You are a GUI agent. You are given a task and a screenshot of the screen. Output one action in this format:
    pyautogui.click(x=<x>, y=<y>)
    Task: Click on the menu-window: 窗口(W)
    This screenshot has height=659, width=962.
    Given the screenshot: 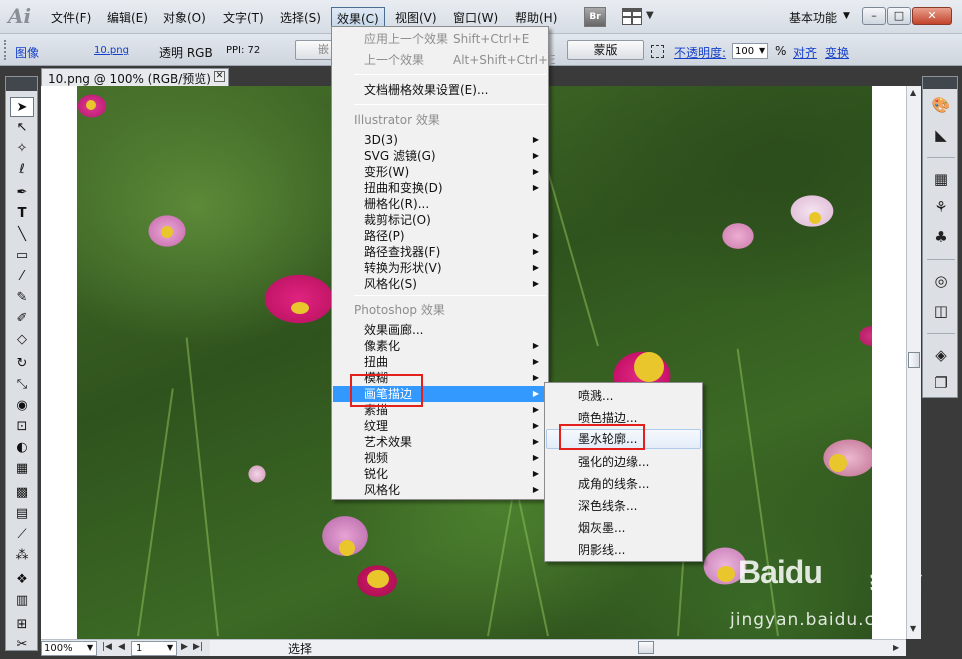 What is the action you would take?
    pyautogui.click(x=475, y=17)
    